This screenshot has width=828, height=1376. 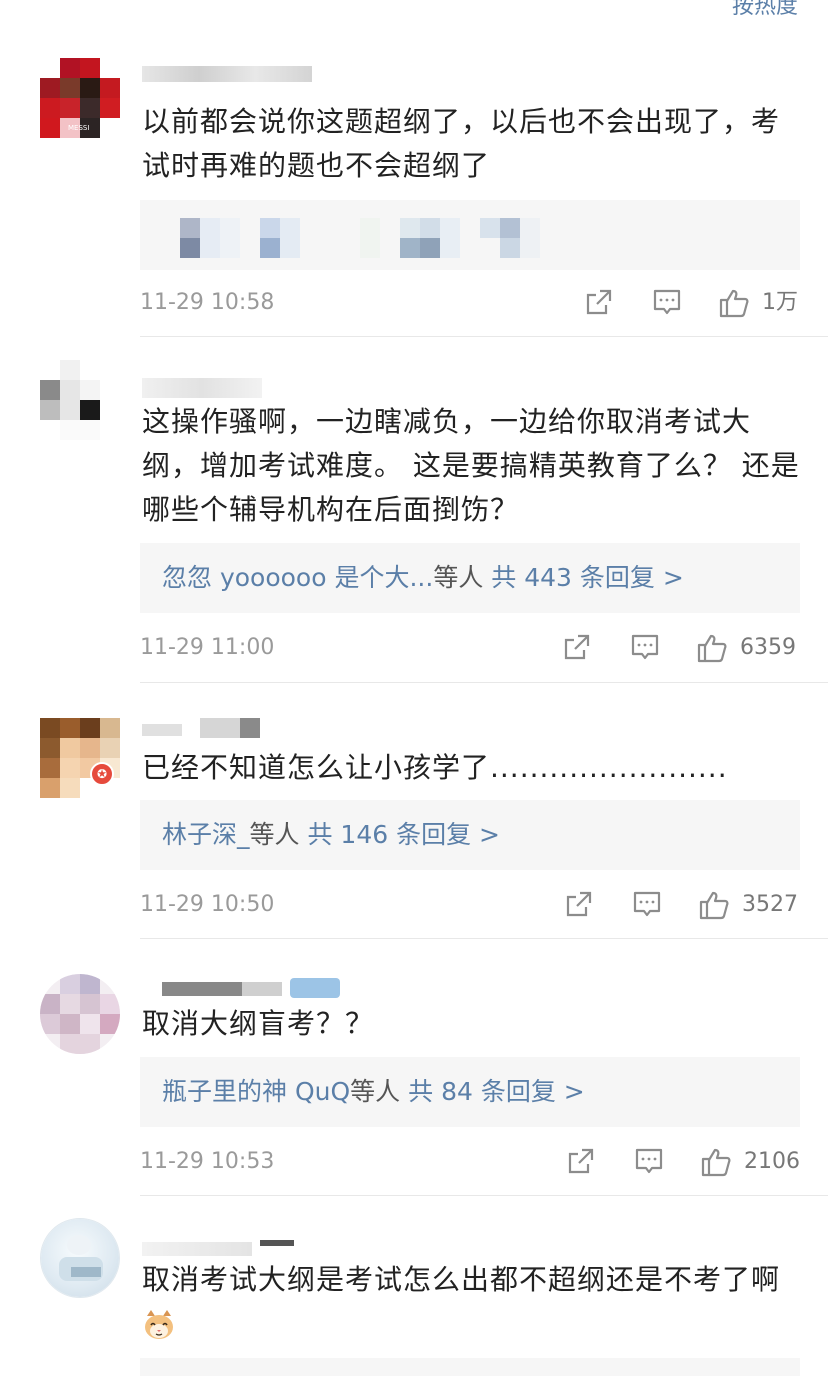 What do you see at coordinates (256, 1091) in the screenshot?
I see `reply-author: 瓶子里的神 QuQ` at bounding box center [256, 1091].